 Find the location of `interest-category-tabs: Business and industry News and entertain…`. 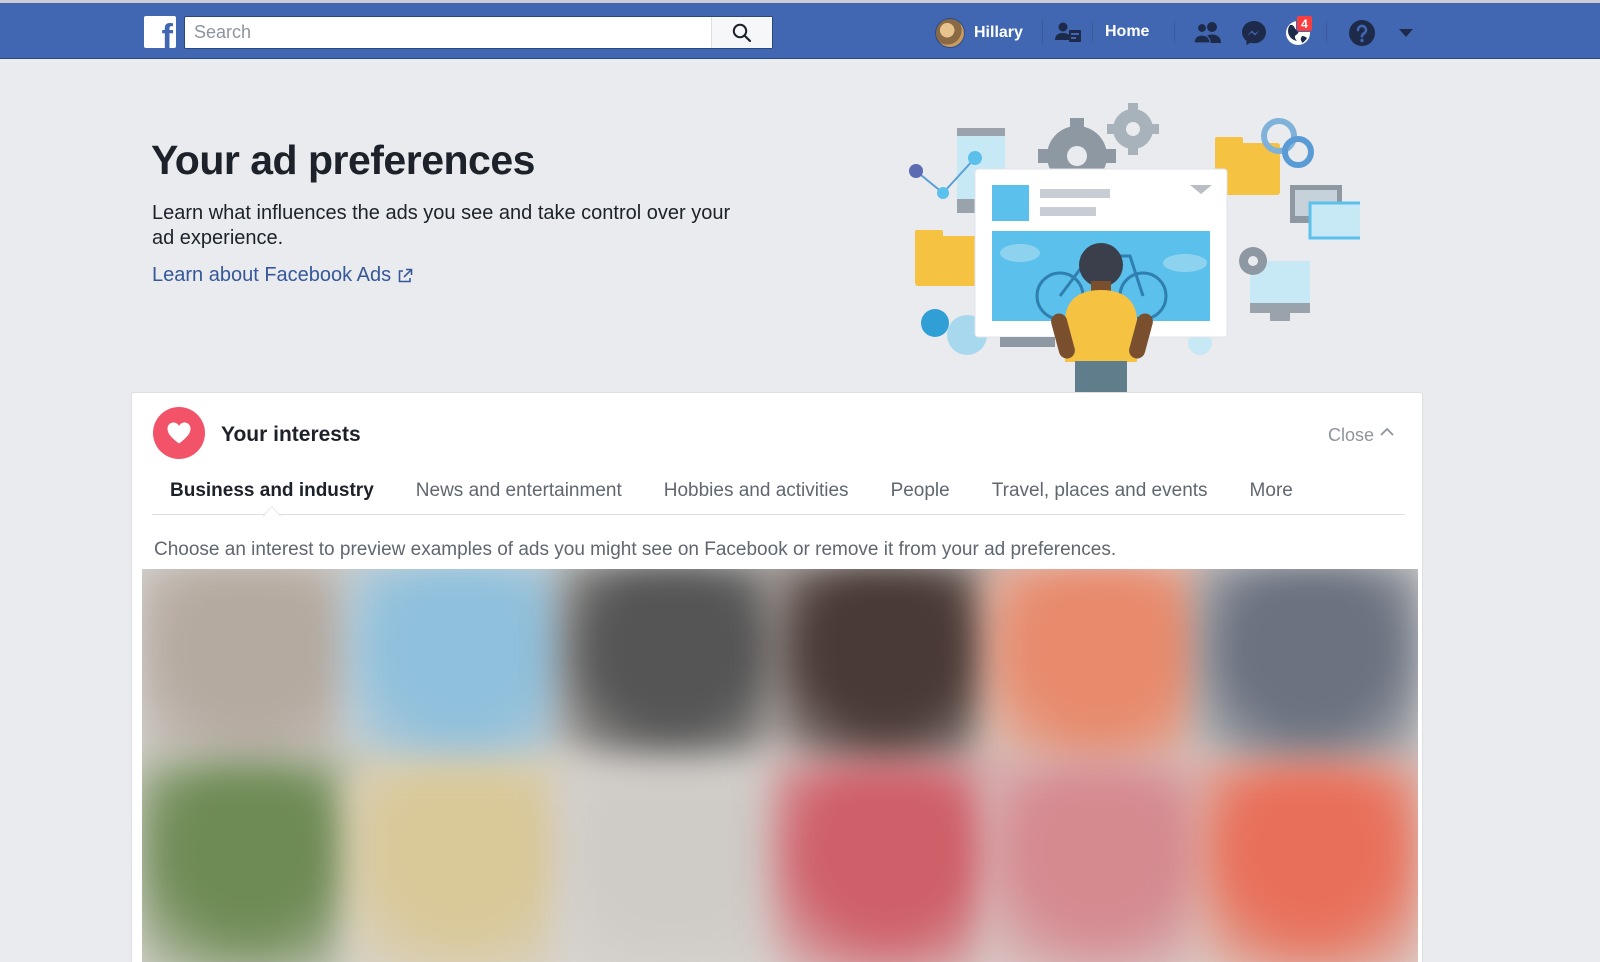

interest-category-tabs: Business and industry News and entertain… is located at coordinates (778, 491).